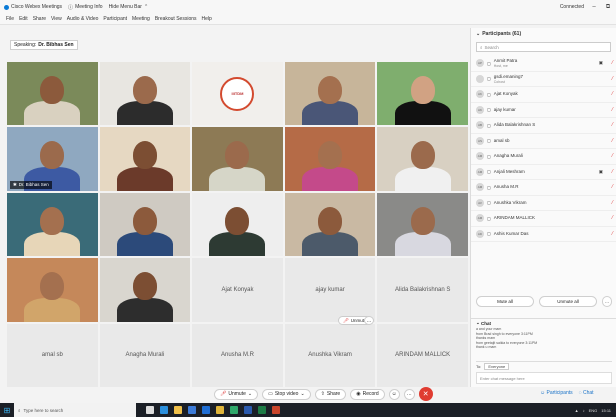 The image size is (616, 417). Describe the element at coordinates (129, 7) in the screenshot. I see `hide-menu-bar-button: Hide Menu Bar ⌃` at that location.